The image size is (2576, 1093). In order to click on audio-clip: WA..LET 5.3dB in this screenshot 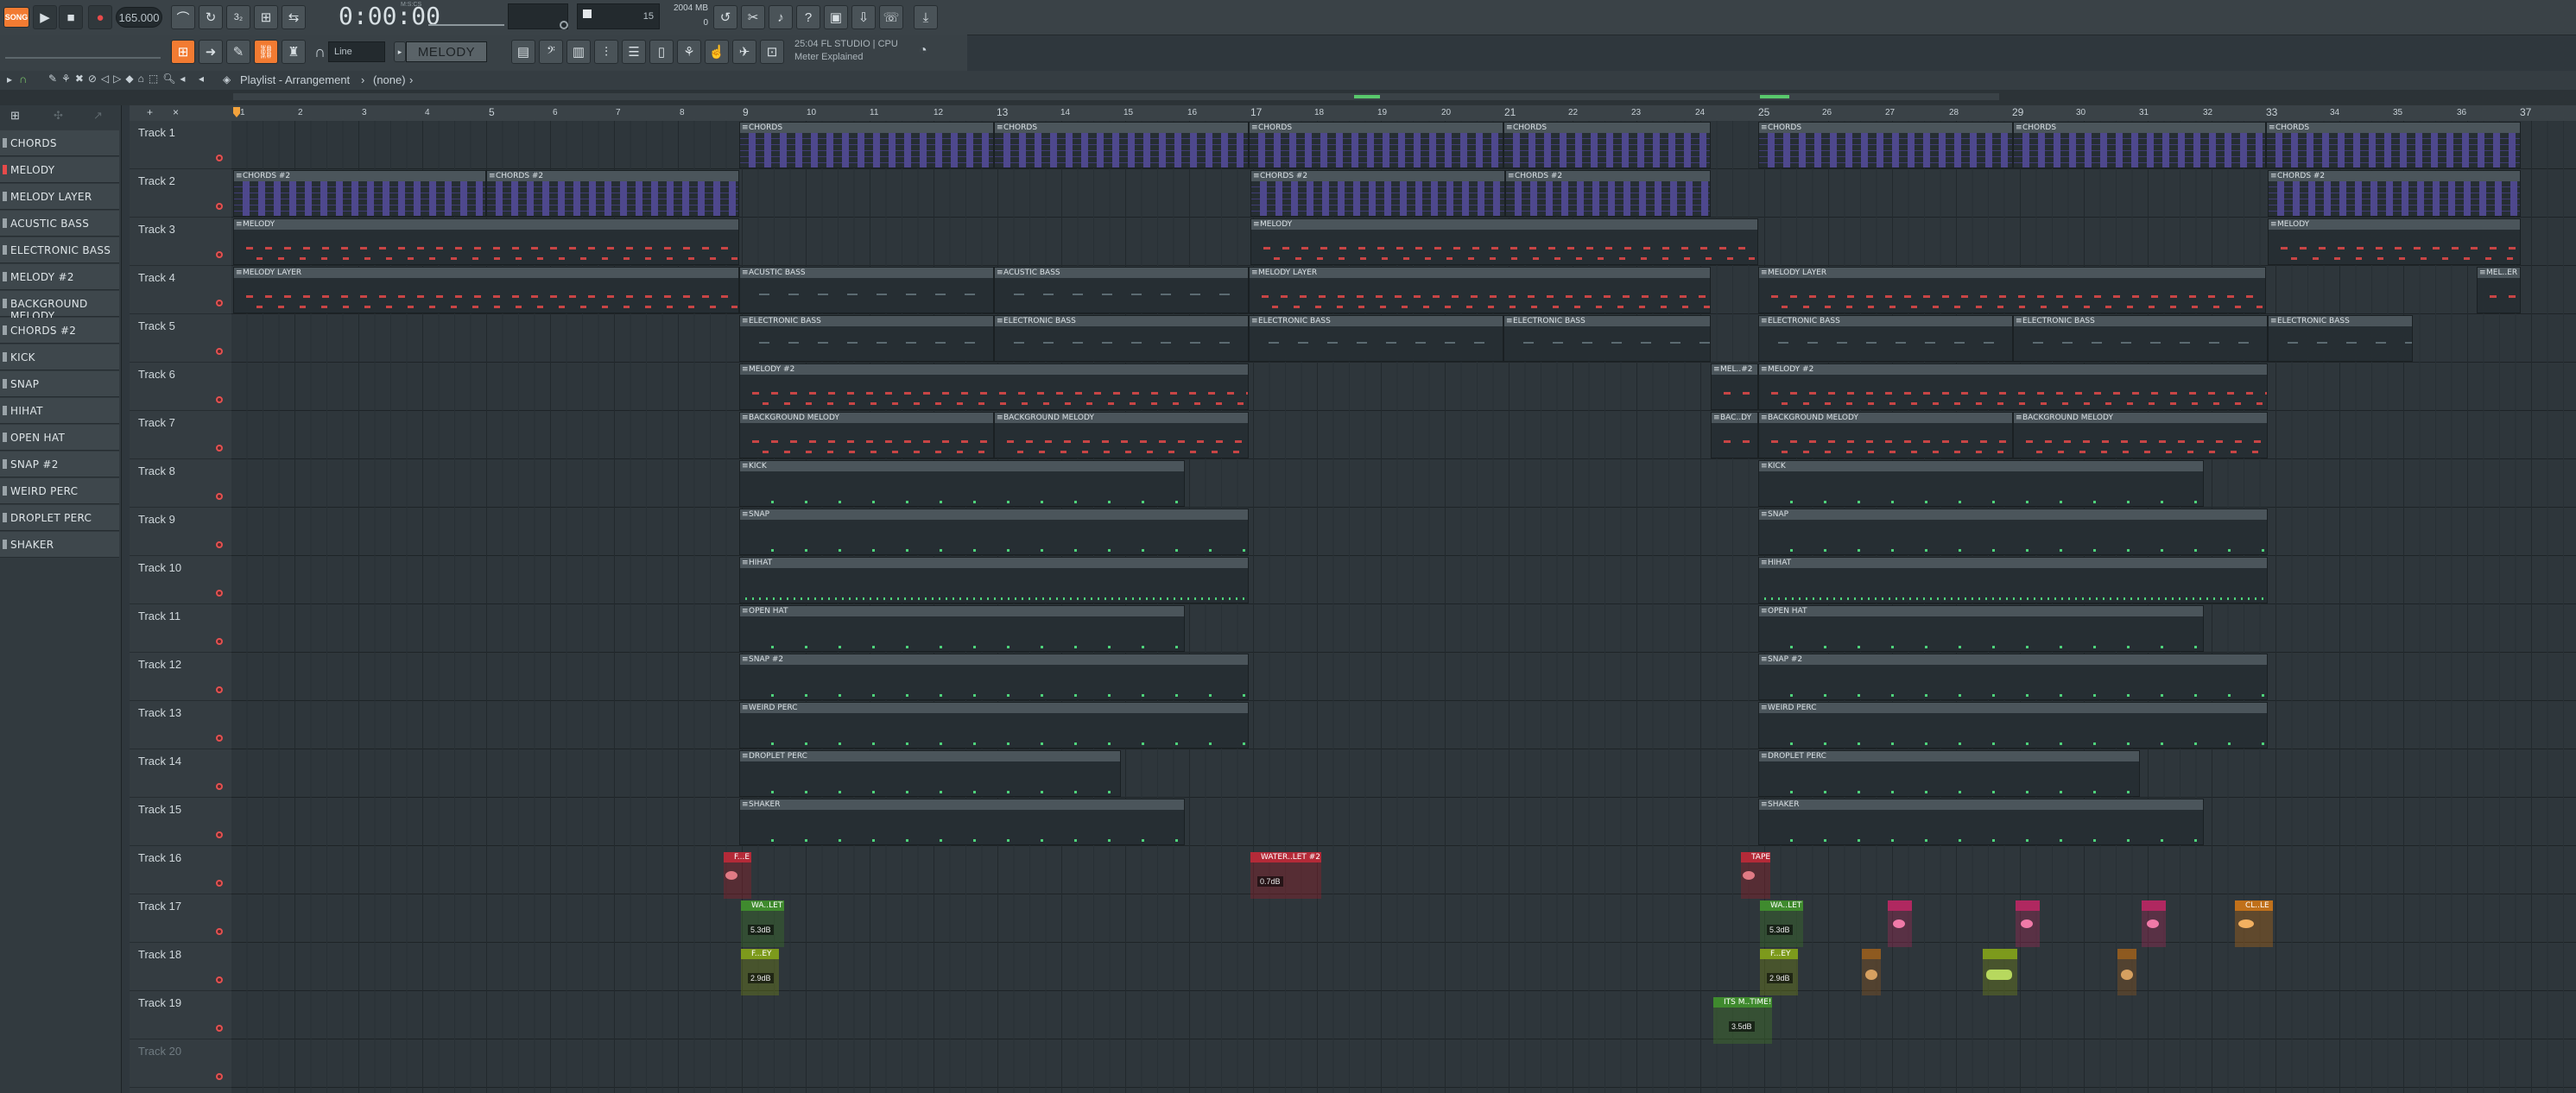, I will do `click(1781, 923)`.